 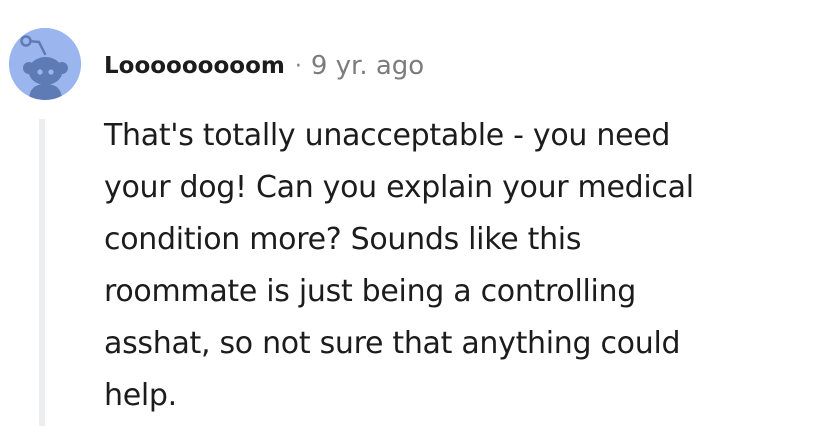 I want to click on thread-collapse-line, so click(x=42, y=272).